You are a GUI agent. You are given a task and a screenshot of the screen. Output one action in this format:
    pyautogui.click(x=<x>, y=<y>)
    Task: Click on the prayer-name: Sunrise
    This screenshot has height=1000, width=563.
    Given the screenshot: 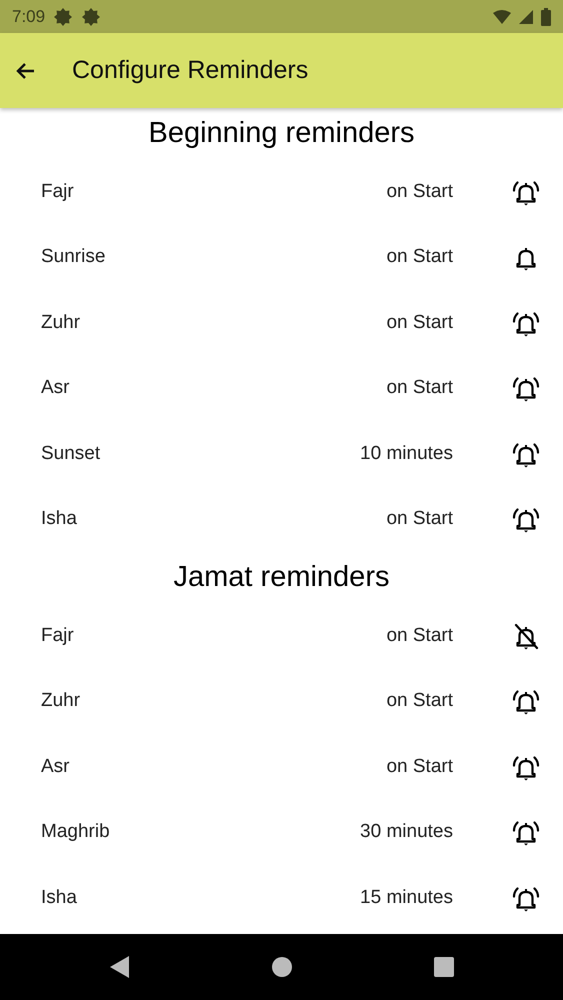 What is the action you would take?
    pyautogui.click(x=73, y=257)
    